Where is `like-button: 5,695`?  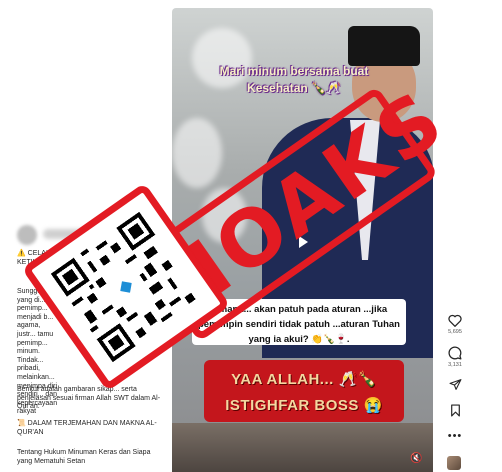
like-button: 5,695 is located at coordinates (455, 324).